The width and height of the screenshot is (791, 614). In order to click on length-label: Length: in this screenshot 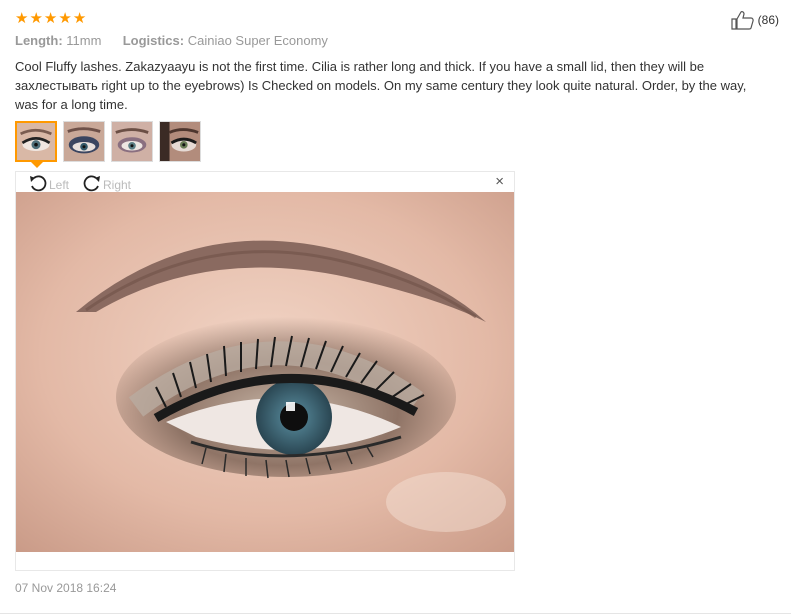, I will do `click(39, 40)`.